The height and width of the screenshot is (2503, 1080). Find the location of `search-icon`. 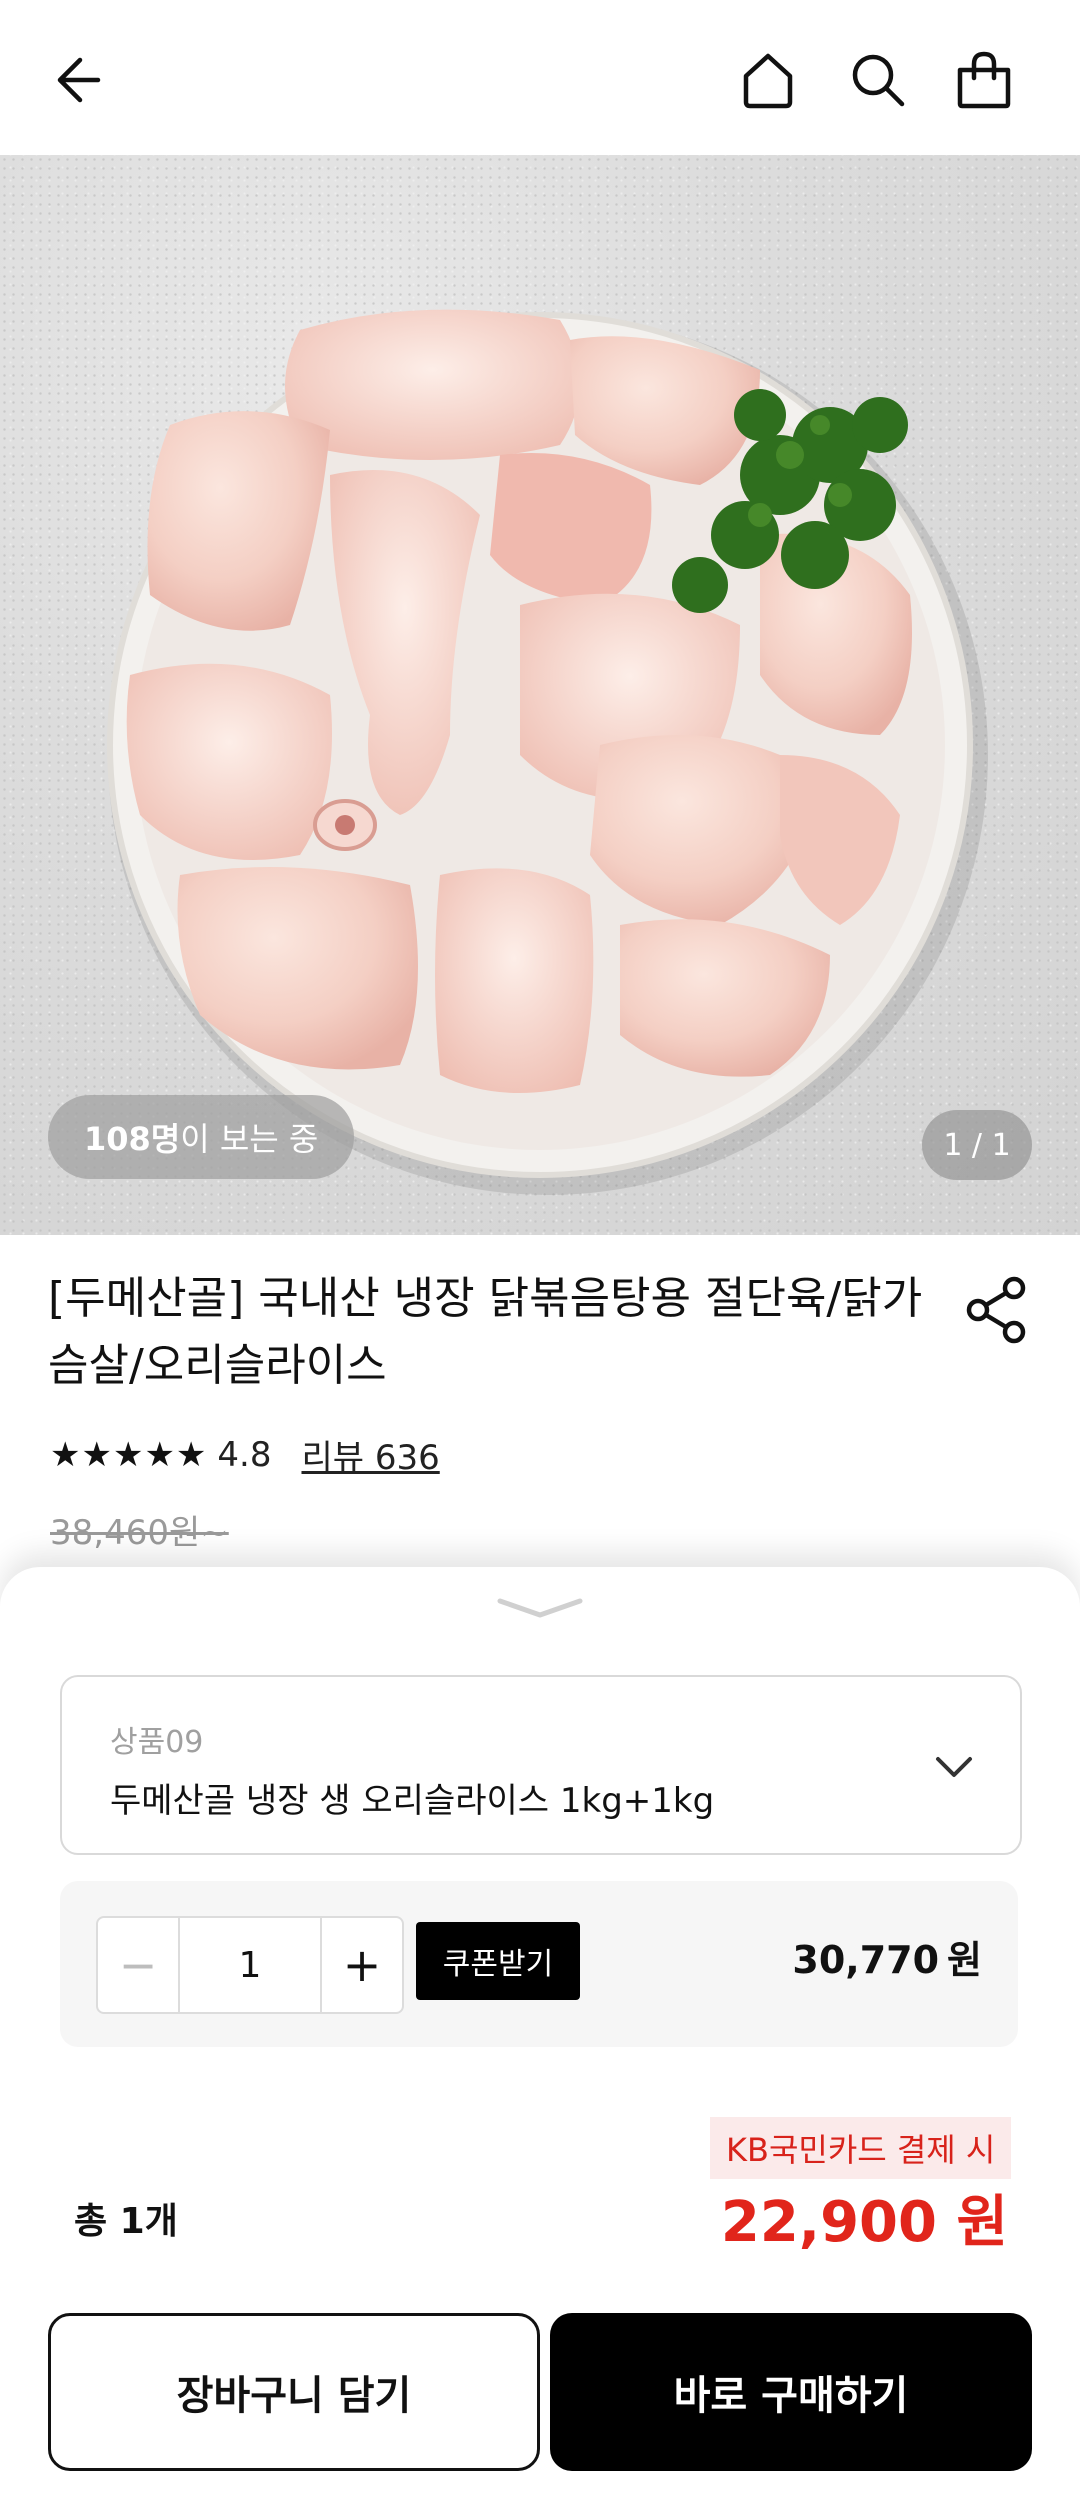

search-icon is located at coordinates (878, 80).